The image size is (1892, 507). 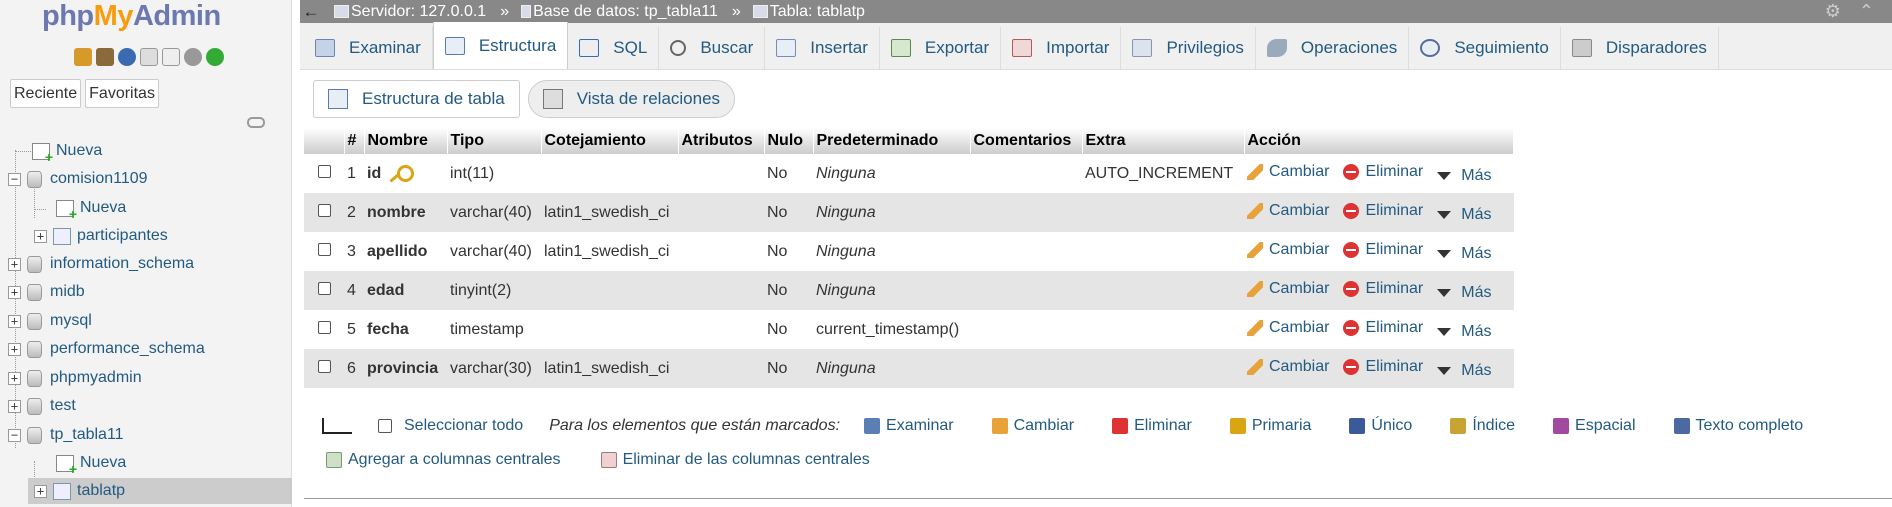 I want to click on settings-gear-icon: ⚙, so click(x=1833, y=11).